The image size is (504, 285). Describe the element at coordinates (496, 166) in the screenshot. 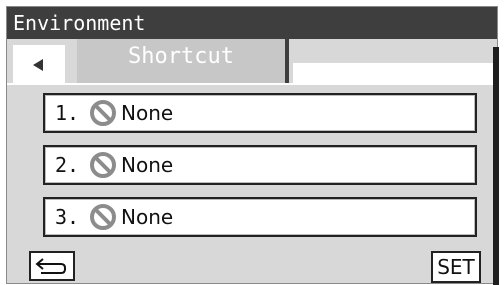

I see `scrollbar` at that location.